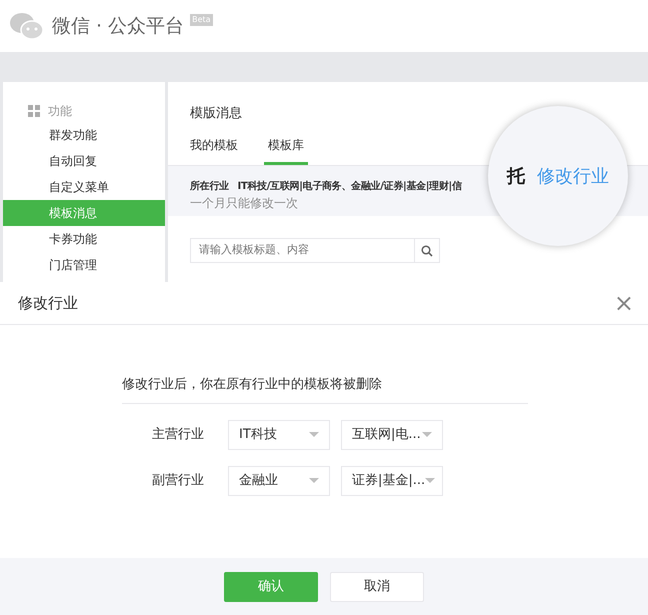  I want to click on close-button: ×, so click(624, 303).